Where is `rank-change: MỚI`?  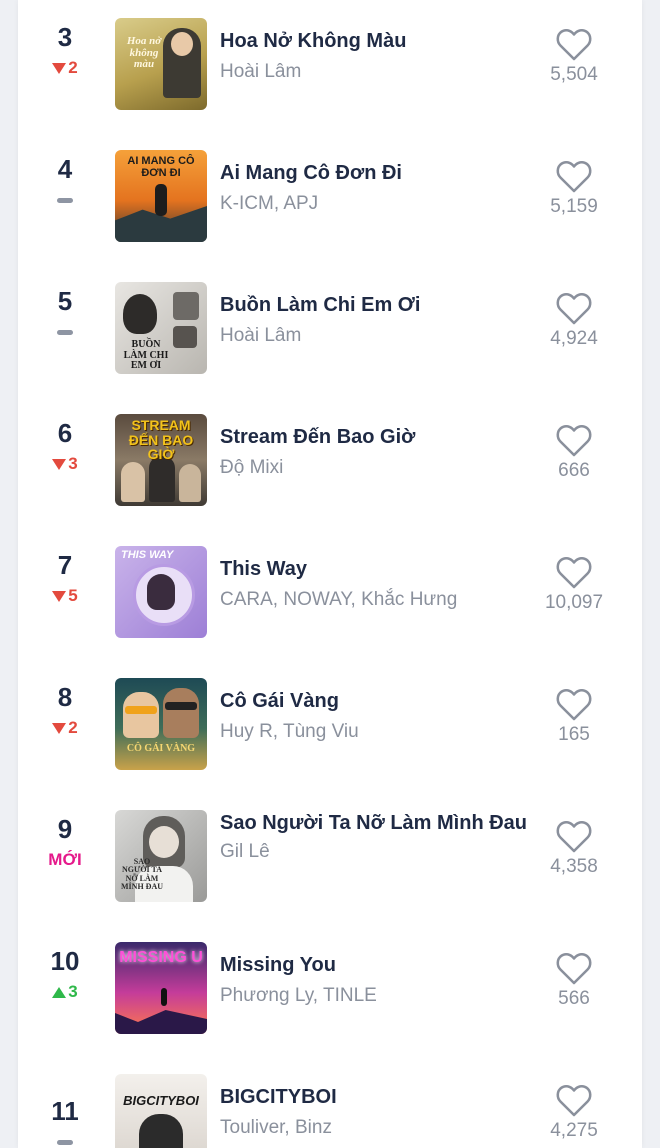 rank-change: MỚI is located at coordinates (65, 860).